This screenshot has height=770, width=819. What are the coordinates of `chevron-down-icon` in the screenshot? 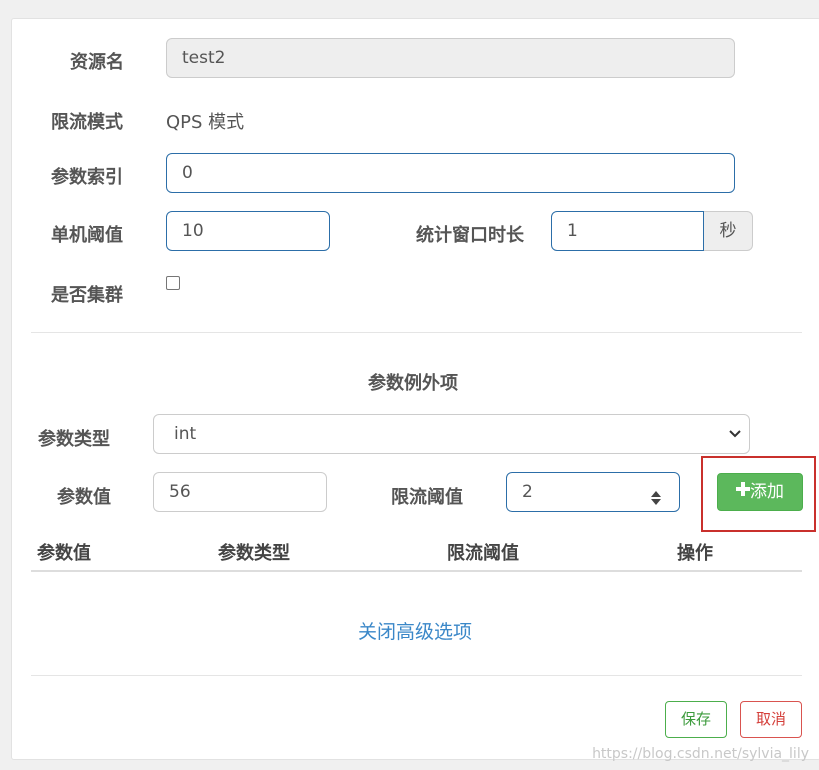 It's located at (735, 436).